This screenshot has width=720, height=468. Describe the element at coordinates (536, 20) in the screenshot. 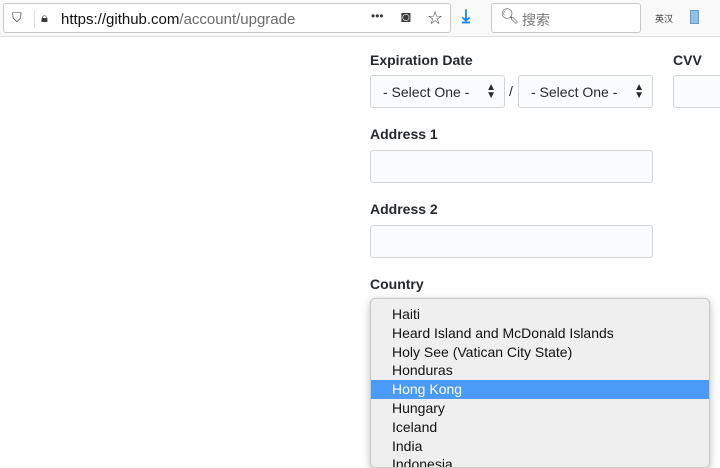

I see `search-placeholder: 搜索` at that location.